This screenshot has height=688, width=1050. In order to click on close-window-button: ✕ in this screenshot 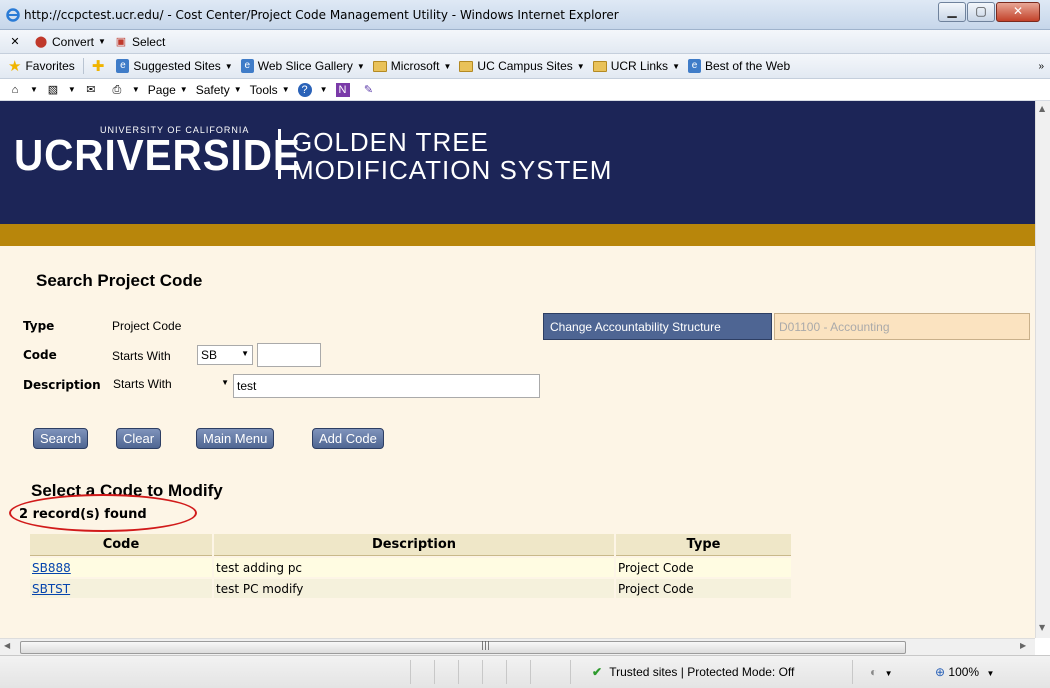, I will do `click(1018, 12)`.